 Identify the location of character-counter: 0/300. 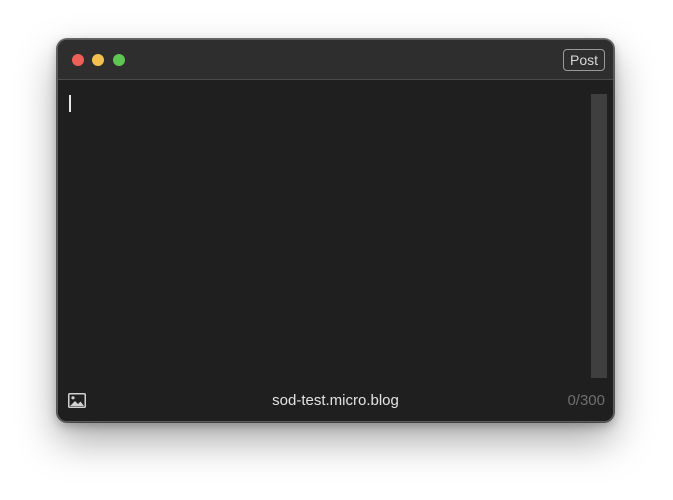
(586, 400).